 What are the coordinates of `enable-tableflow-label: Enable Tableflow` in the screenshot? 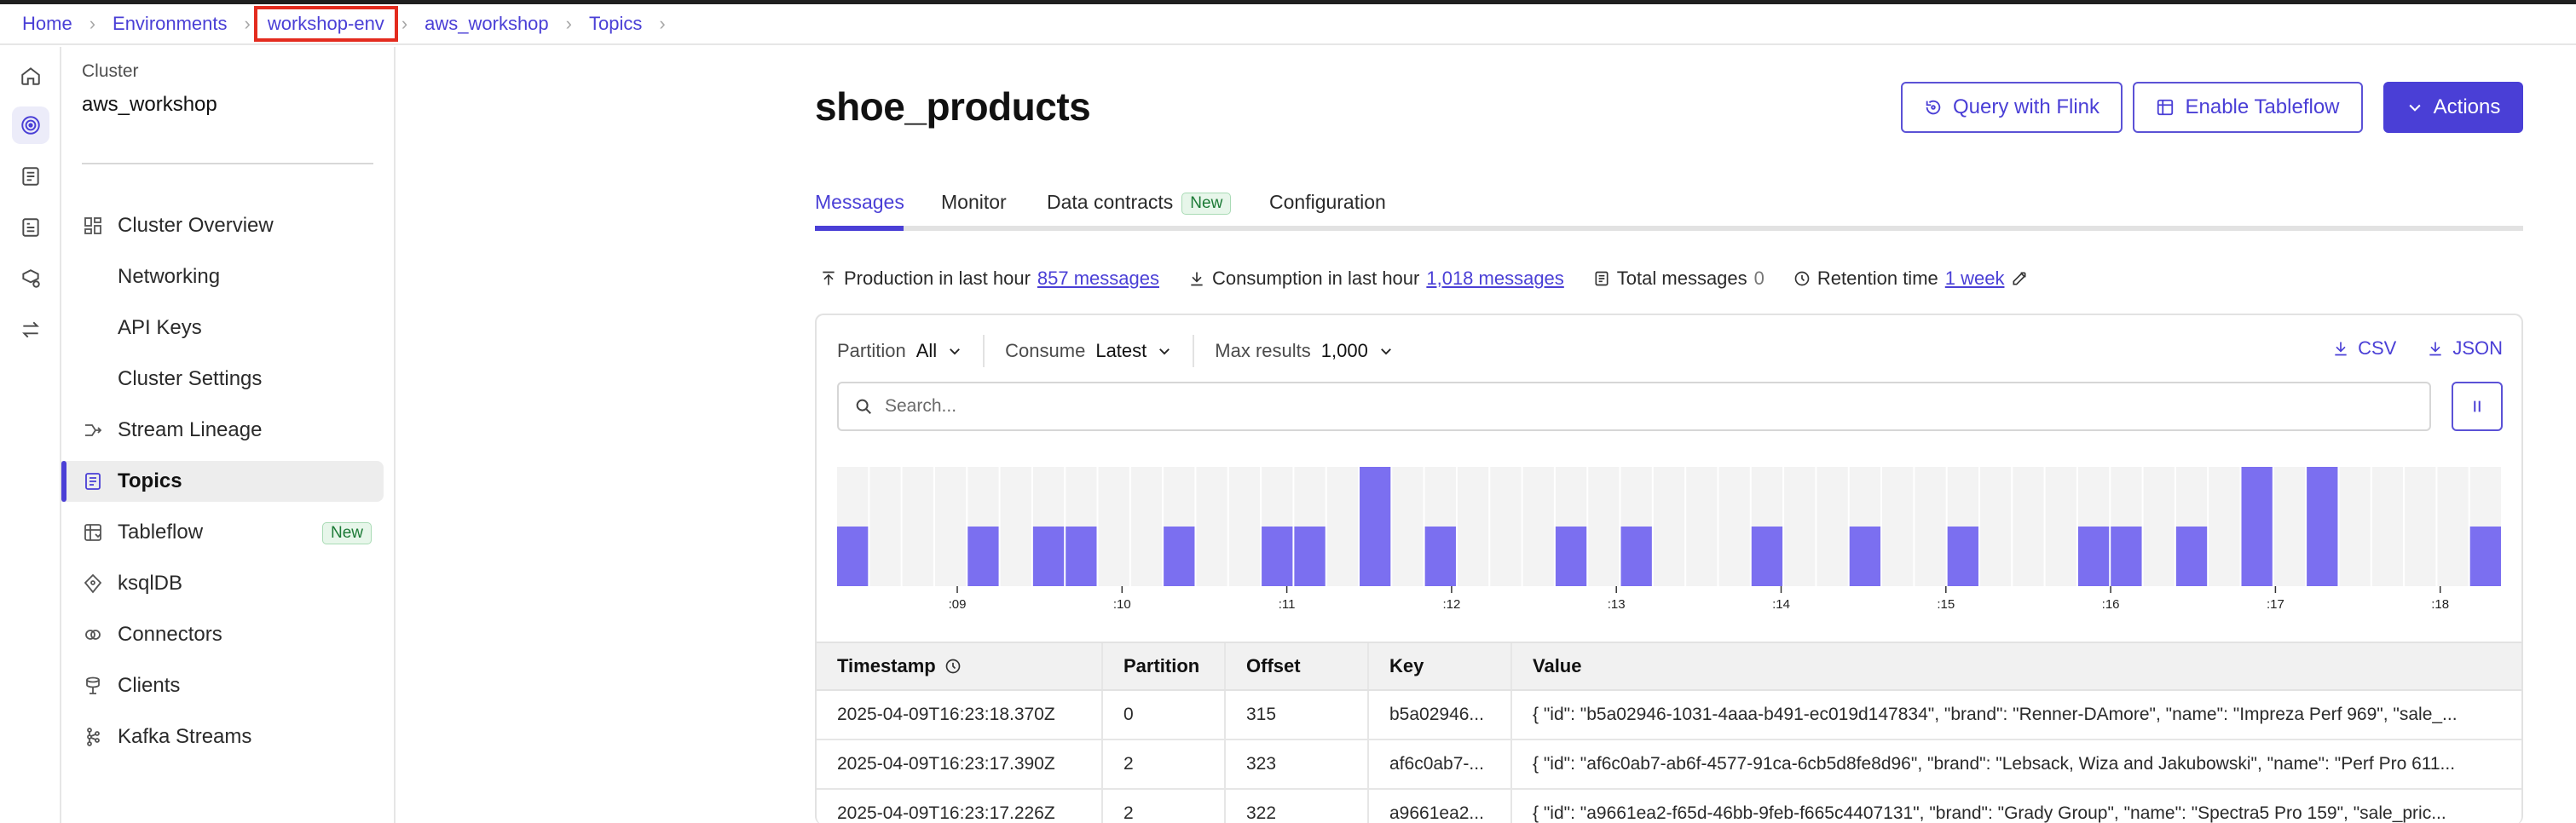 It's located at (2262, 106).